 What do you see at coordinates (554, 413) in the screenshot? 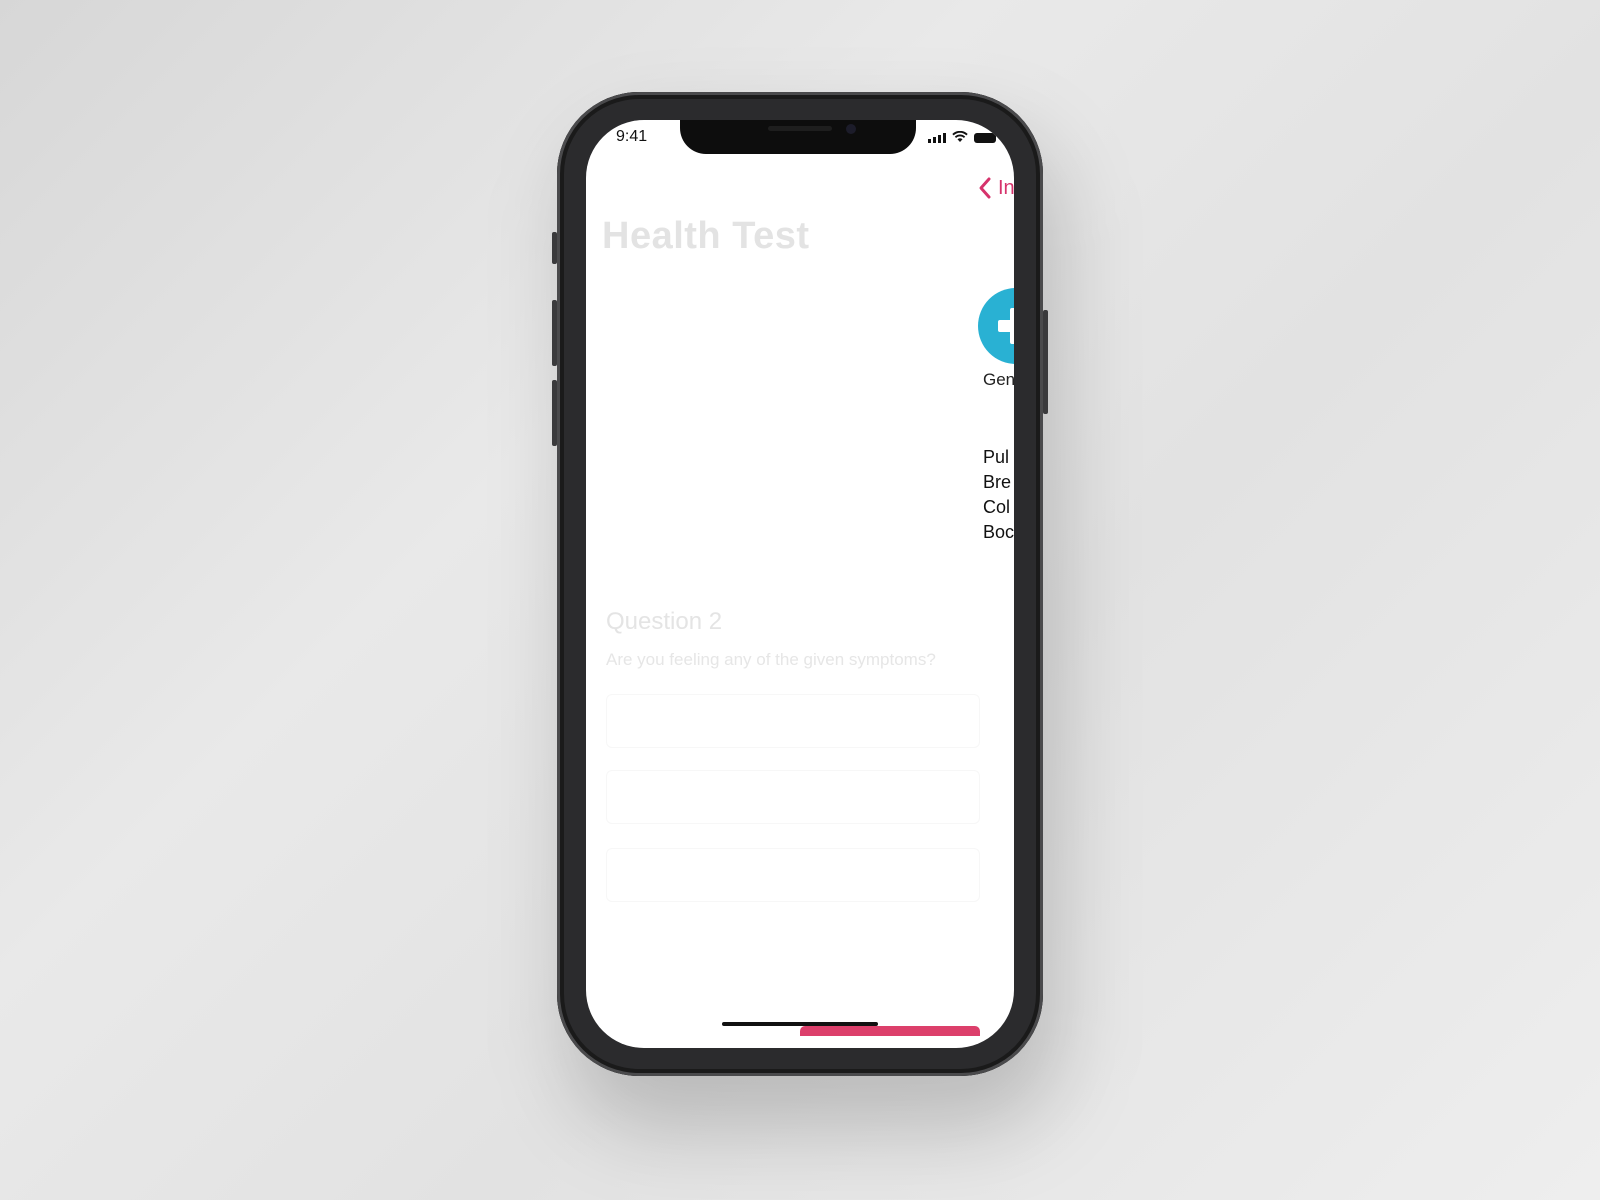
I see `volume-down-button` at bounding box center [554, 413].